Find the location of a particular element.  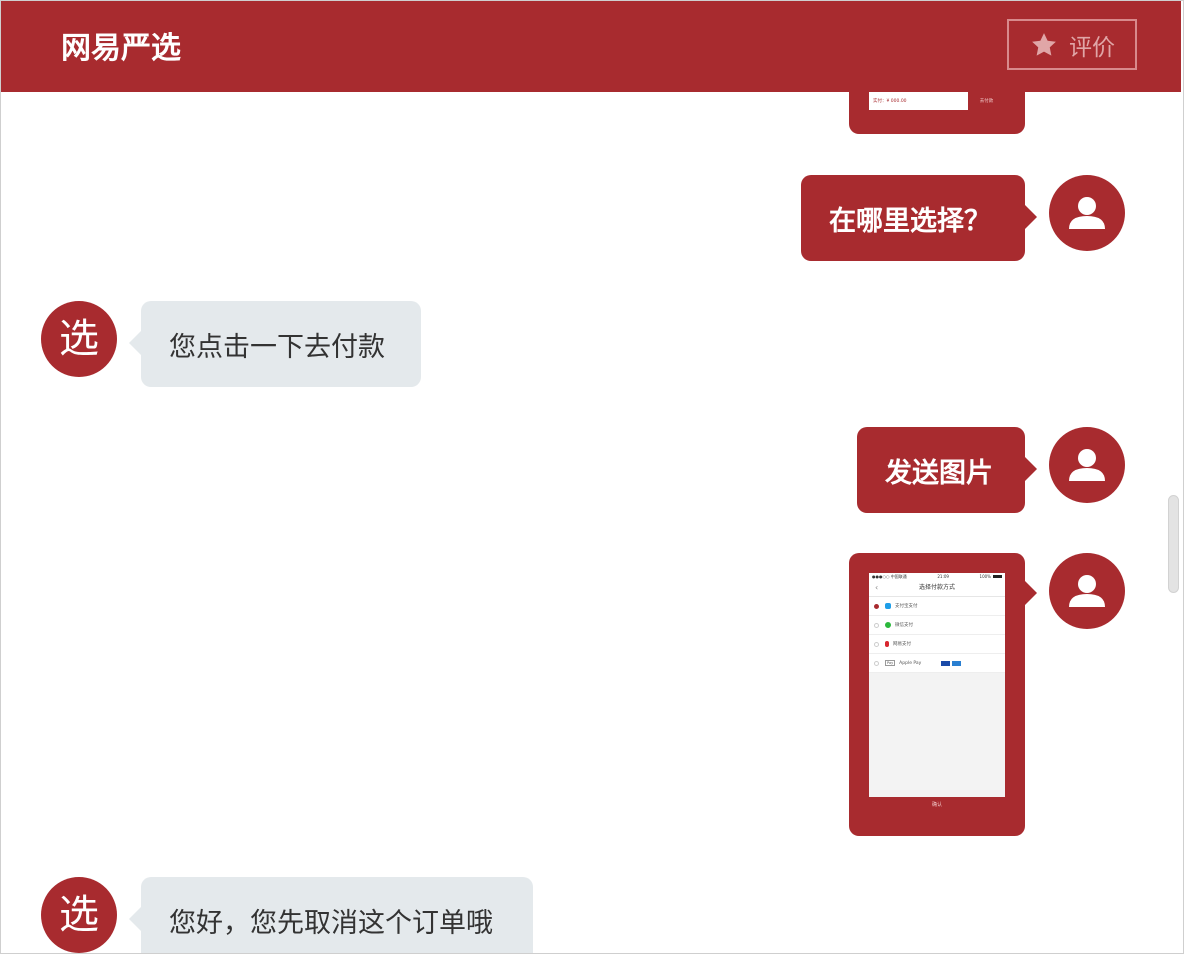

pay-button-thumb: 去付款 is located at coordinates (986, 101).